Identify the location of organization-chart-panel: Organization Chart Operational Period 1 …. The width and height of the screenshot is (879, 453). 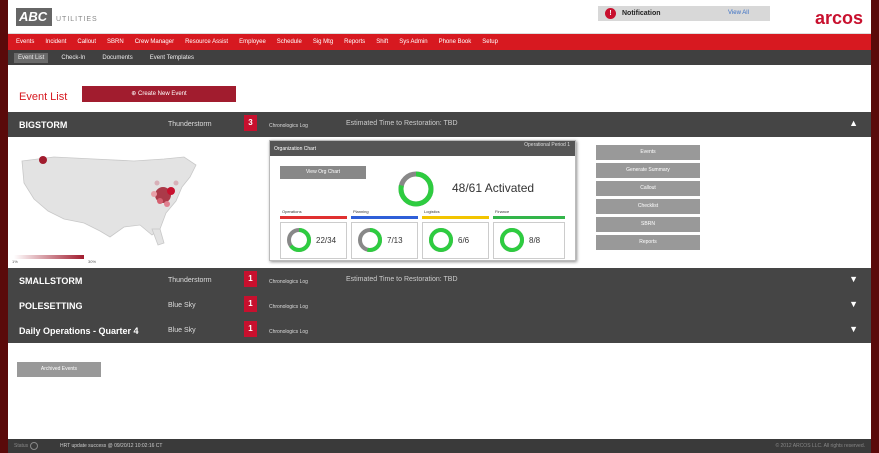
(422, 200).